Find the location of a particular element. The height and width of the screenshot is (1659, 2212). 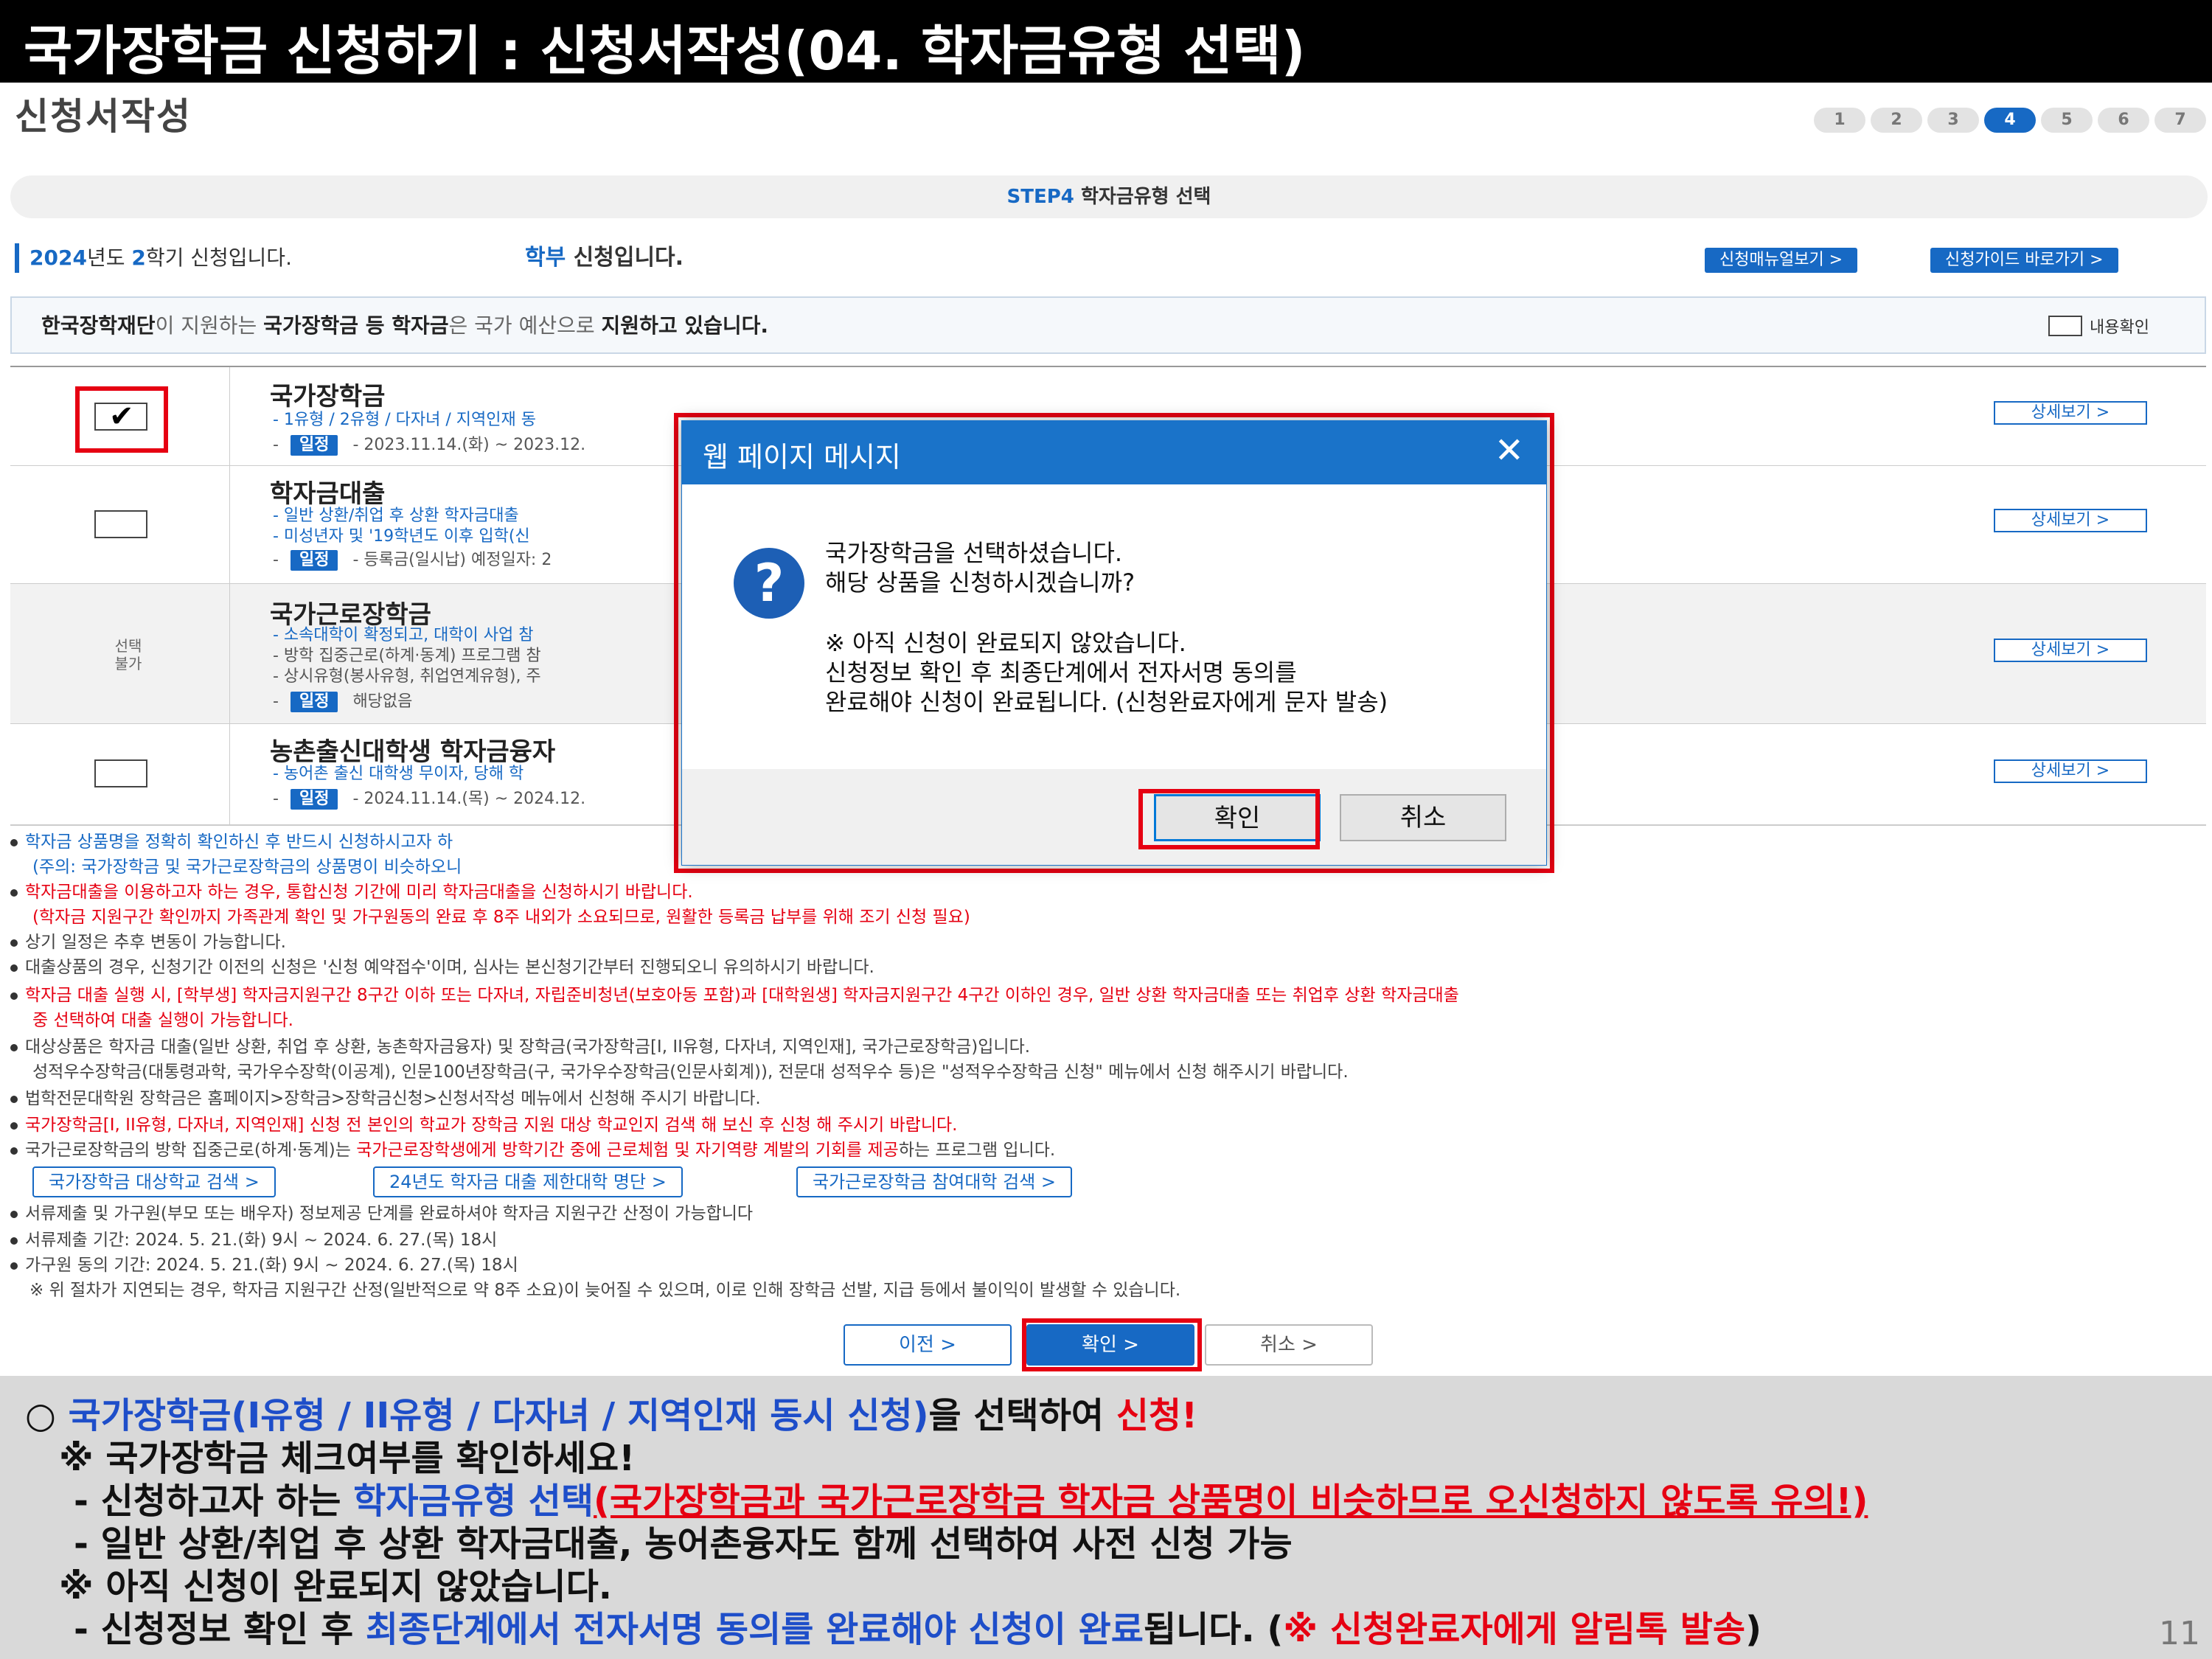

step-label: 학자금유형 선택 is located at coordinates (1145, 197).